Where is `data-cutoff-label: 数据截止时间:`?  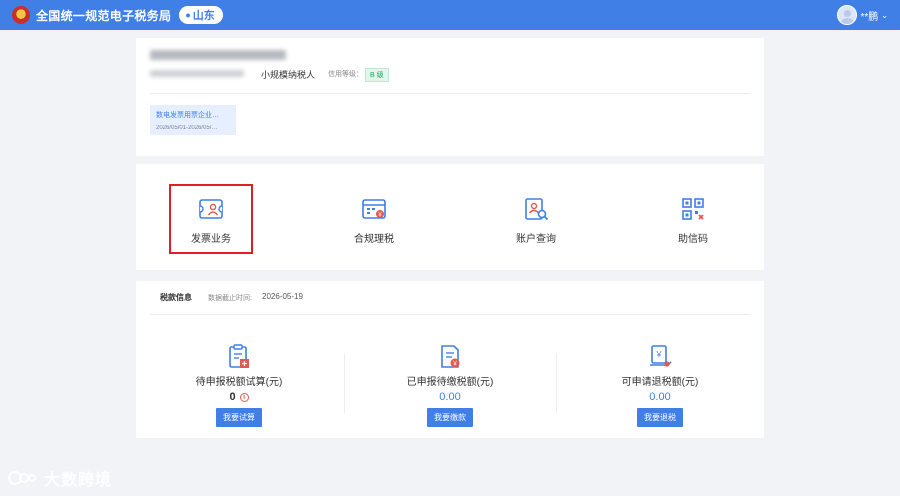
data-cutoff-label: 数据截止时间: is located at coordinates (230, 298).